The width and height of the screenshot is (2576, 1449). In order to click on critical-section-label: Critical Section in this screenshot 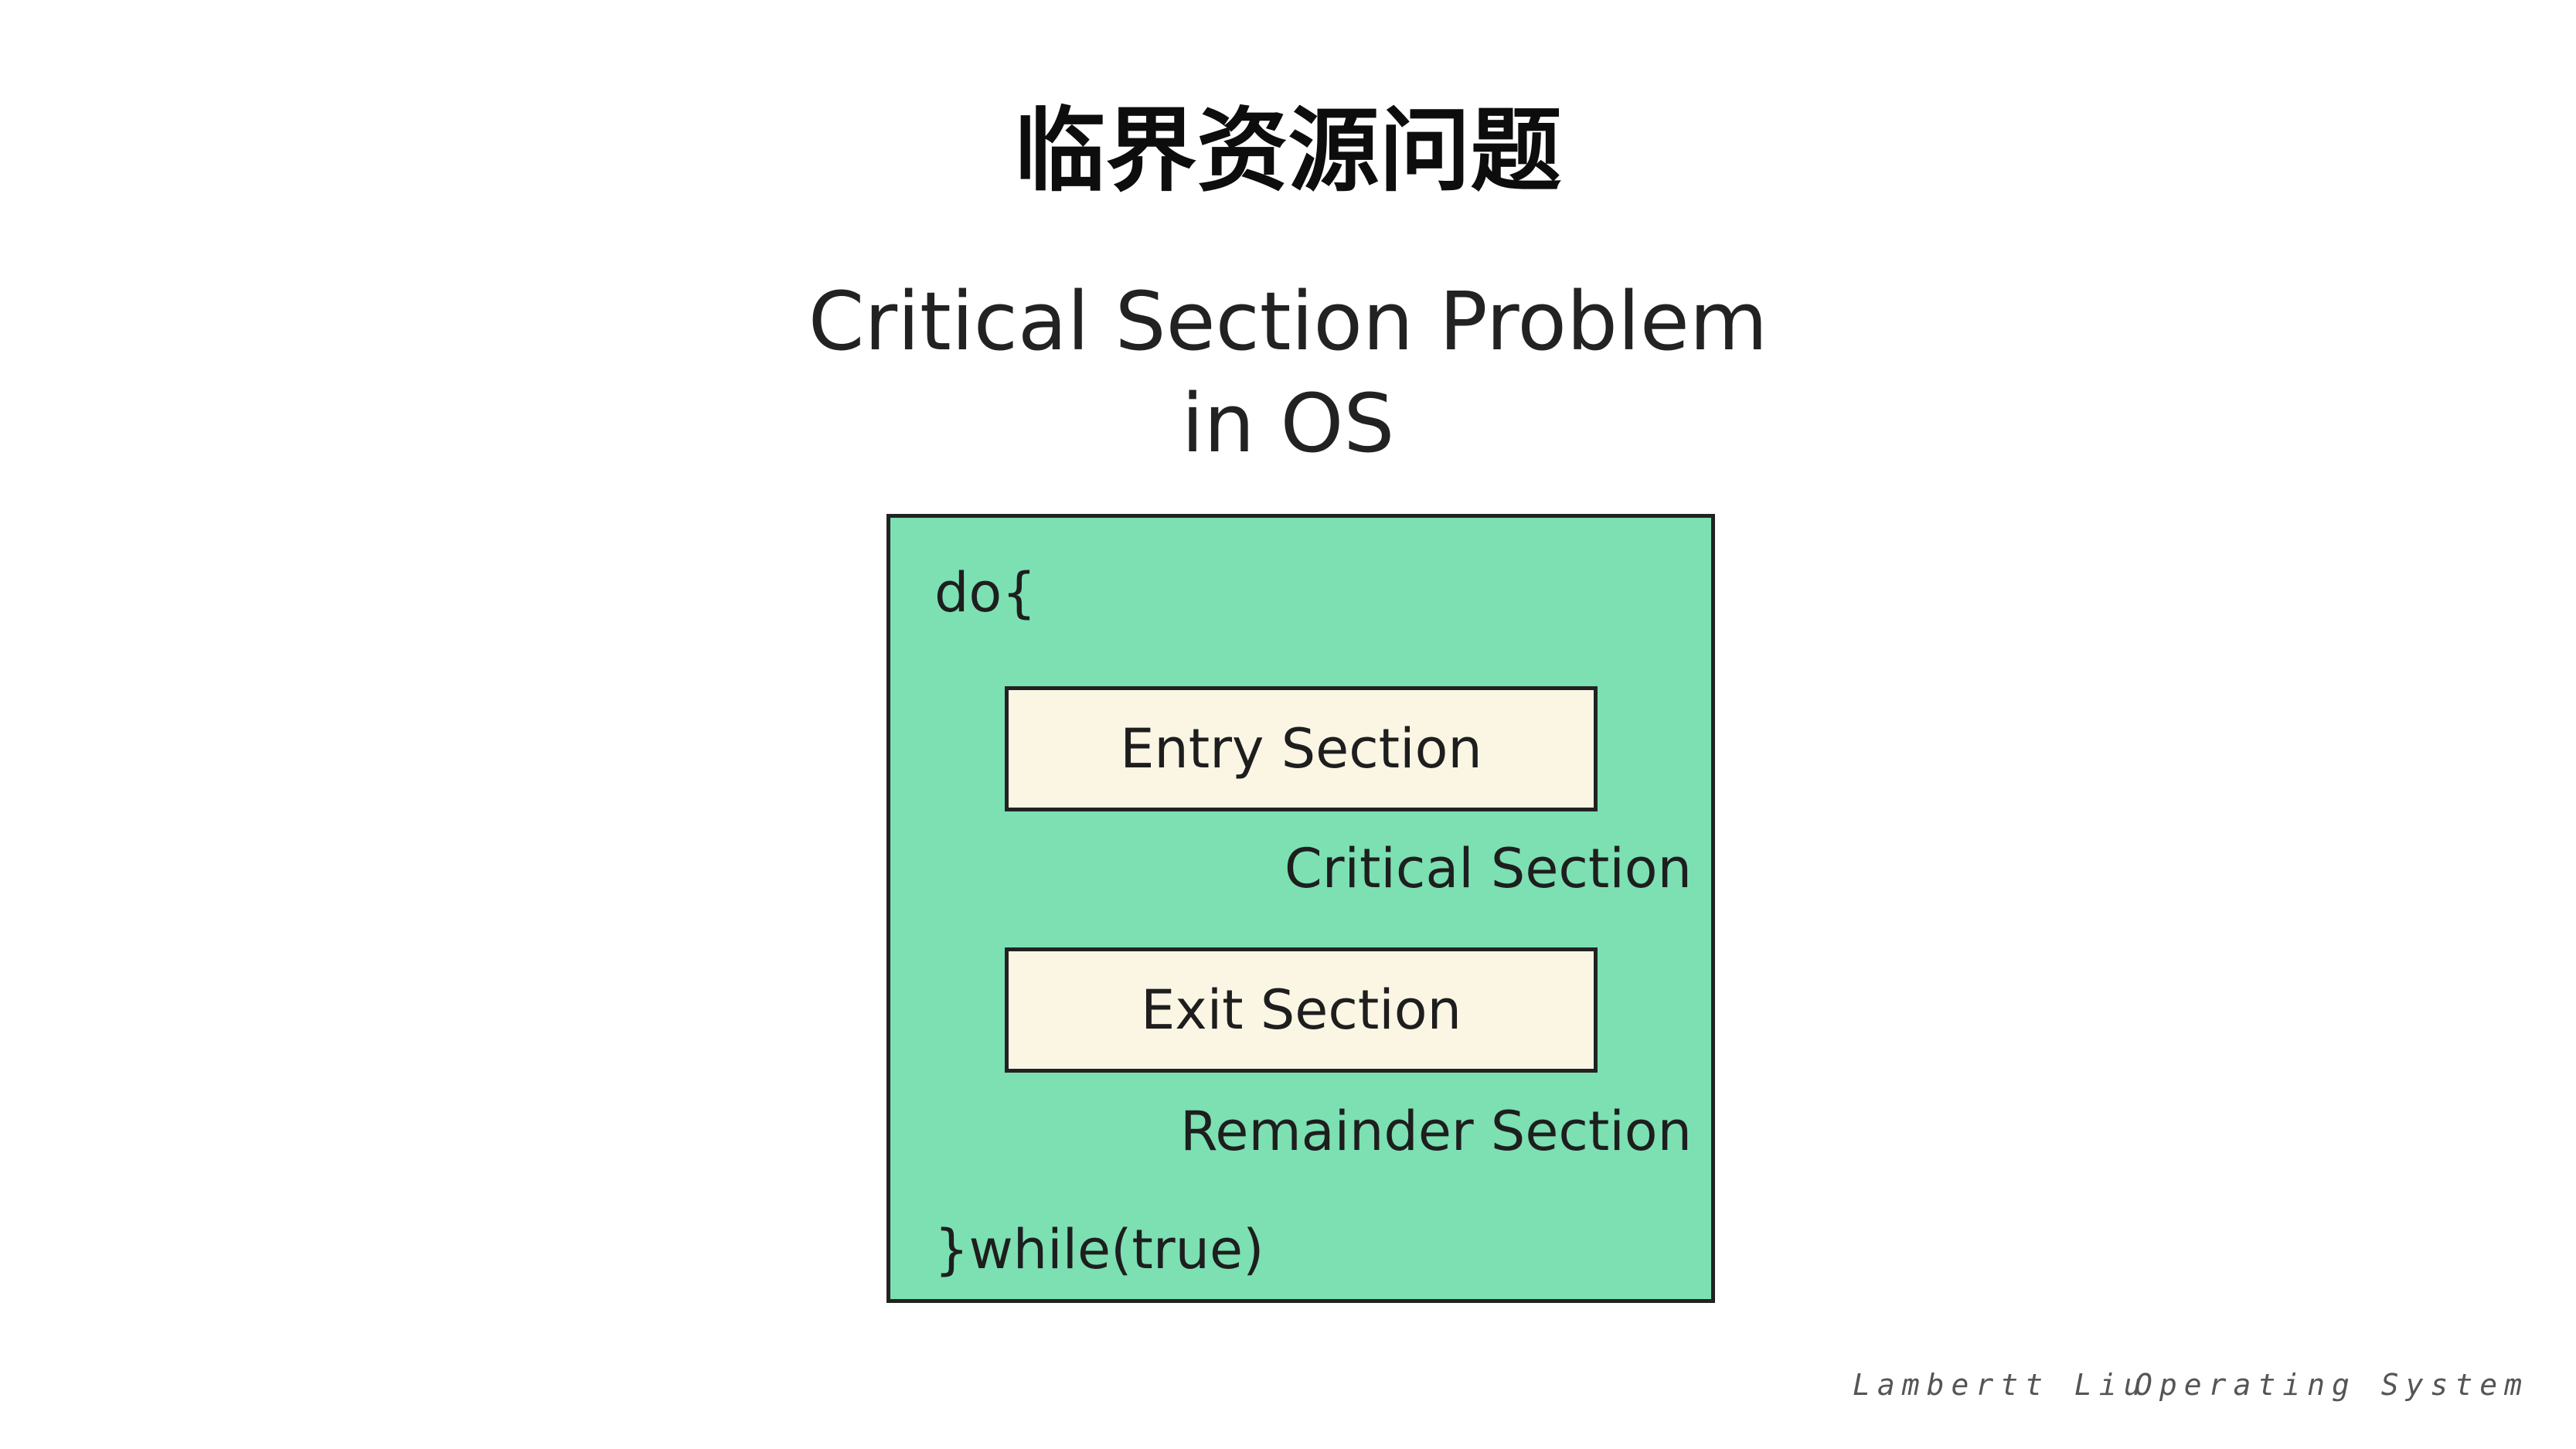, I will do `click(1488, 869)`.